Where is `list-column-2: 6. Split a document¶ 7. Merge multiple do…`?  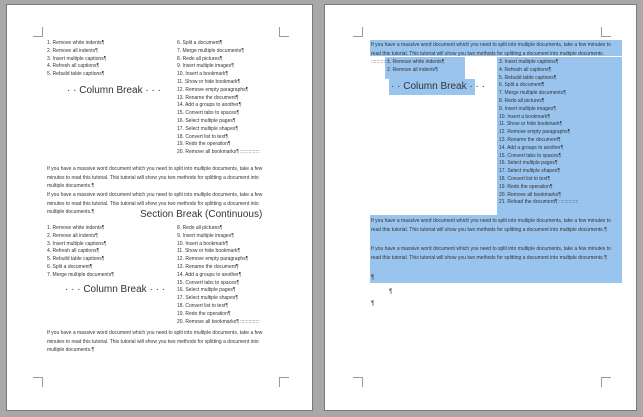 list-column-2: 6. Split a document¶ 7. Merge multiple do… is located at coordinates (218, 98).